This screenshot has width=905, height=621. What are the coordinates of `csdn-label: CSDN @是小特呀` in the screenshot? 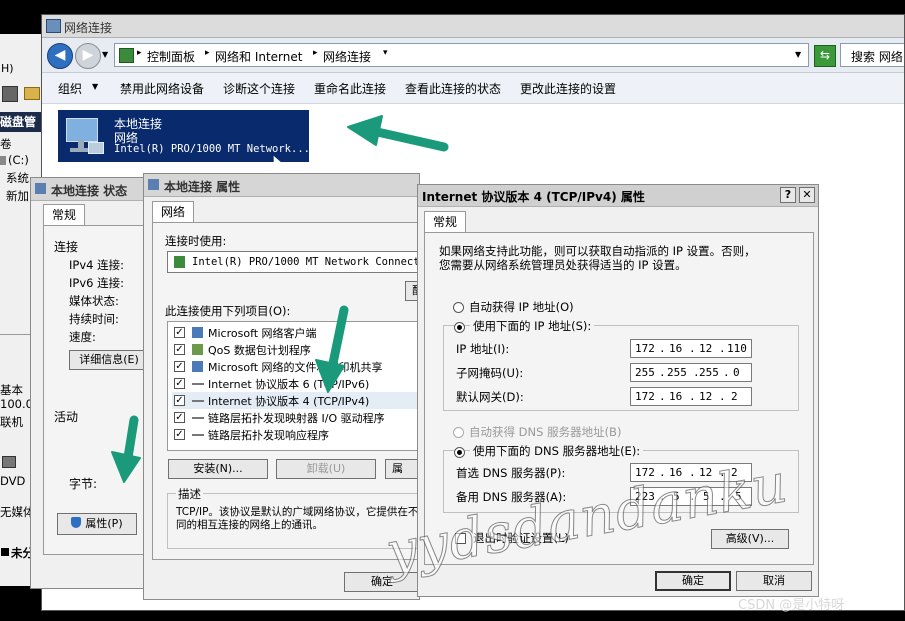 It's located at (791, 605).